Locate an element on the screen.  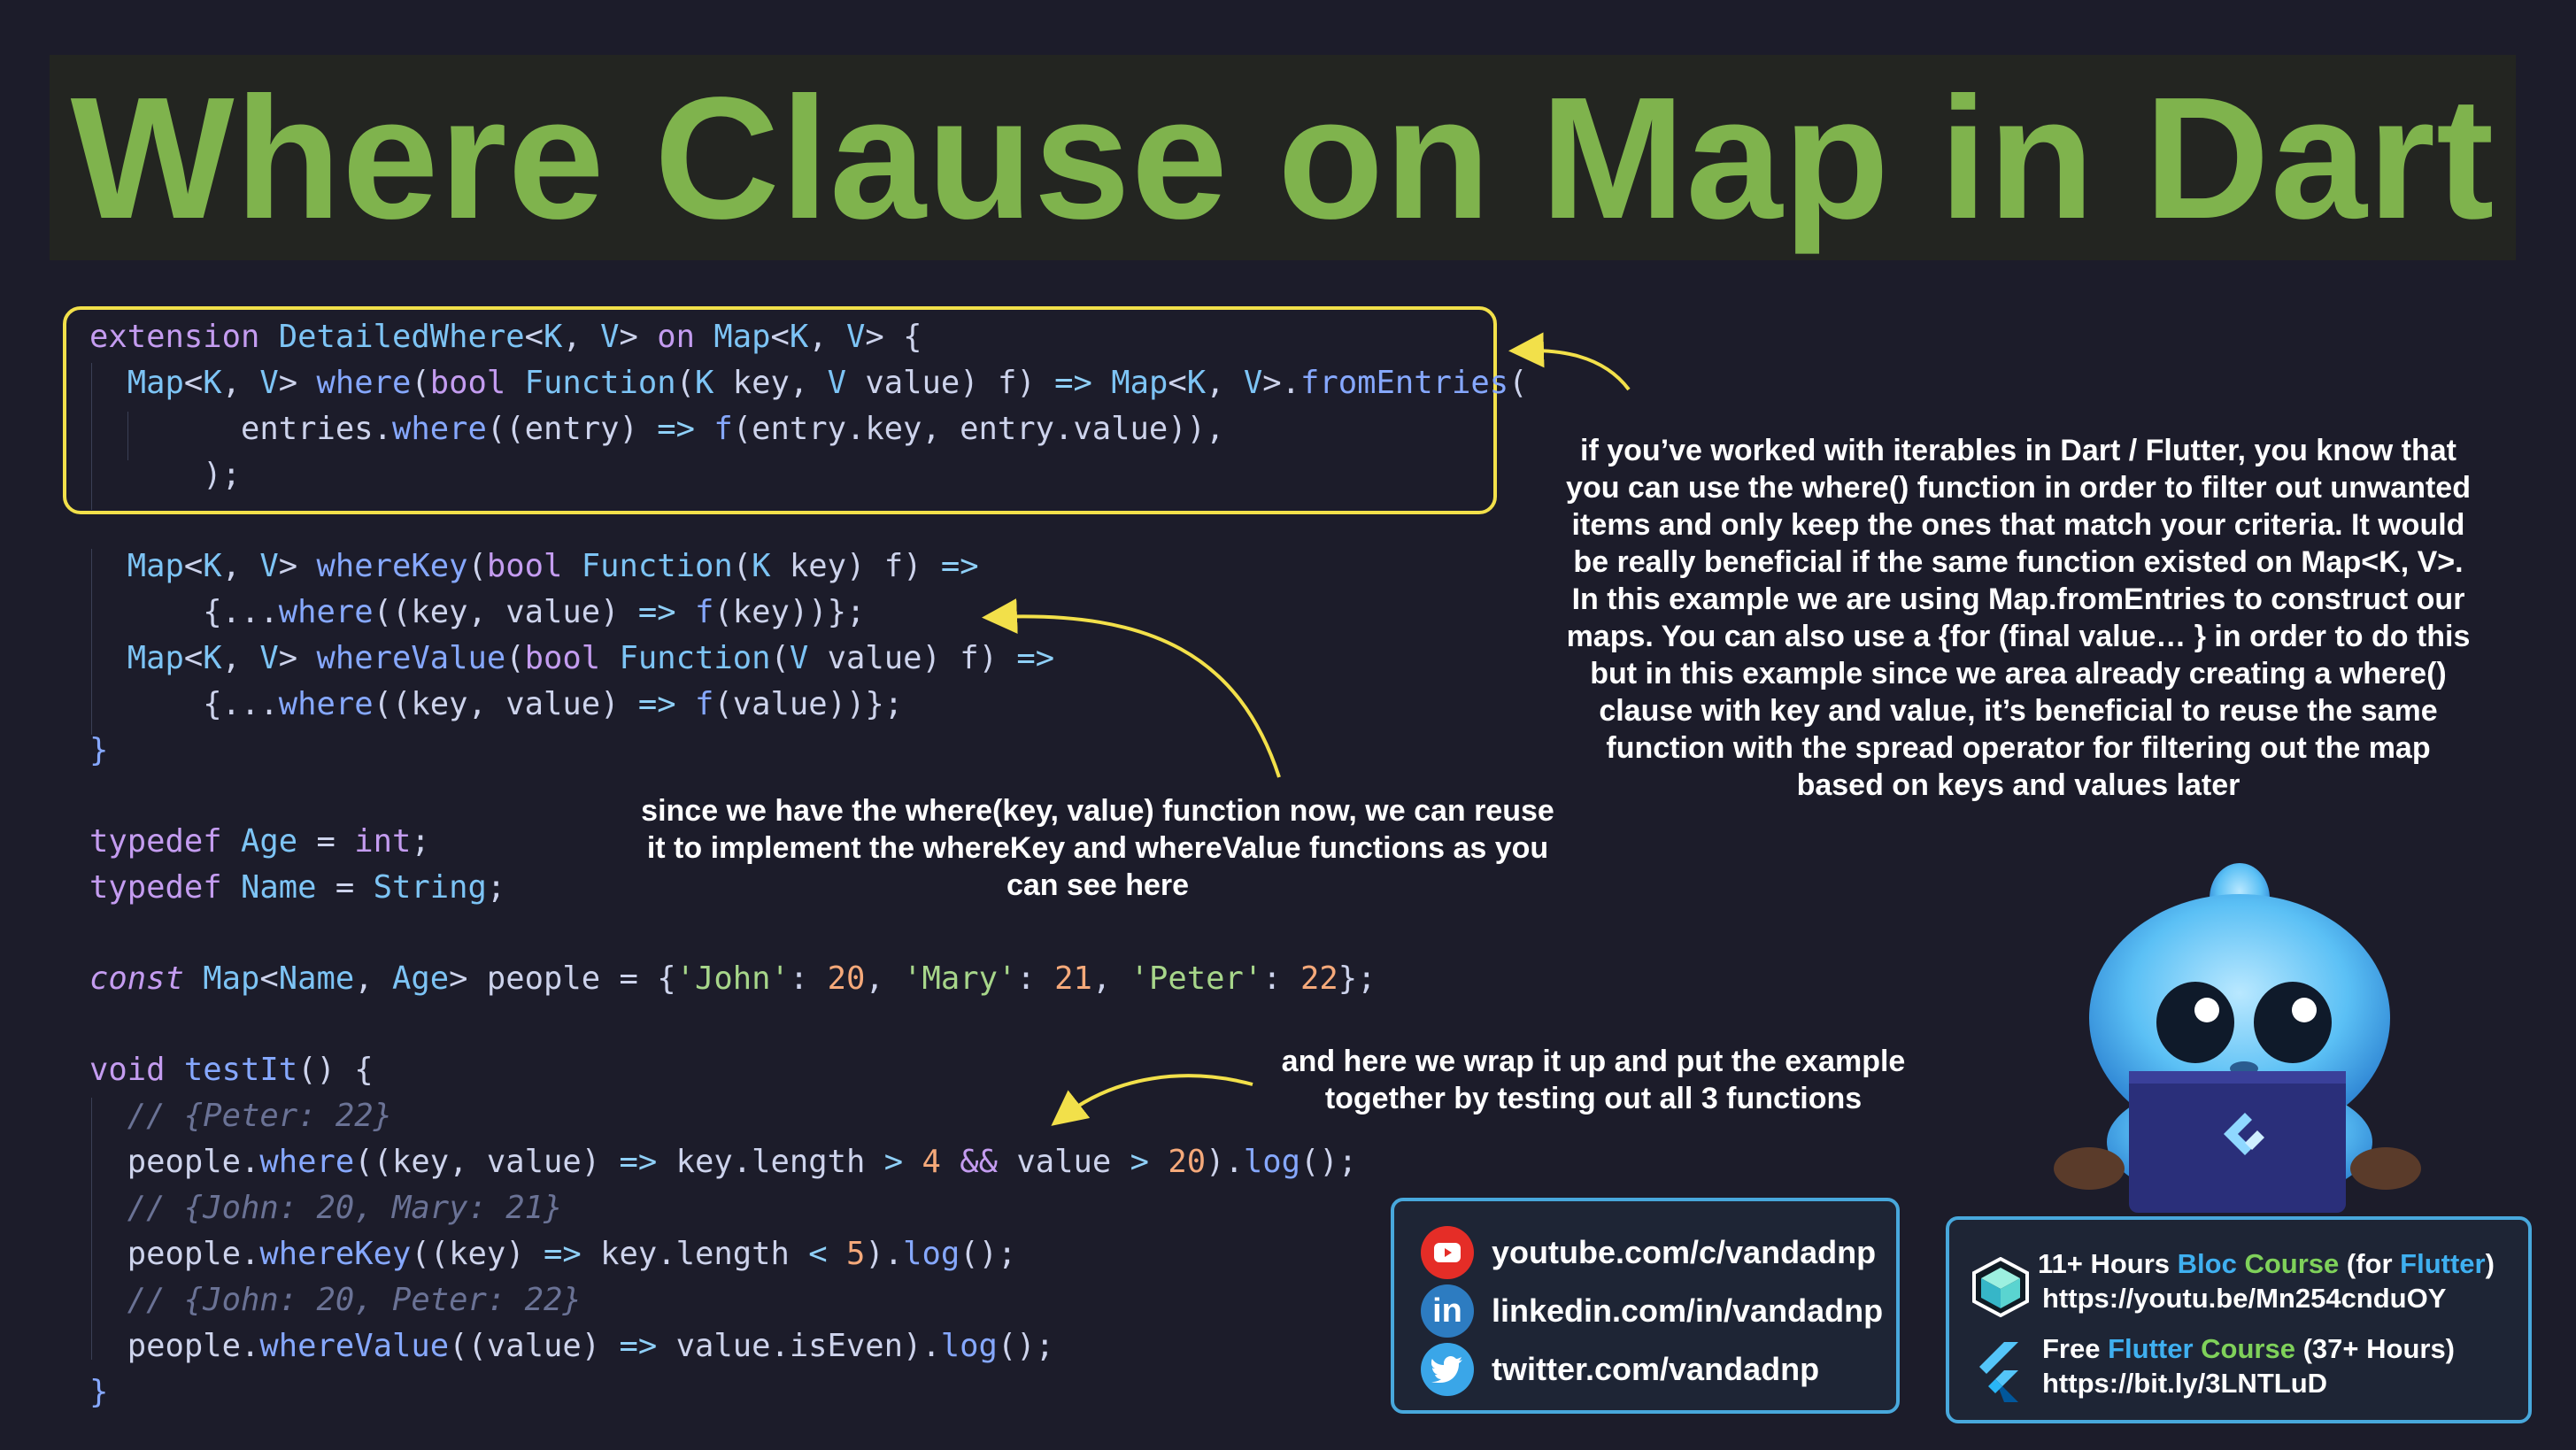
code-line: // {Peter: 22} is located at coordinates (240, 1116).